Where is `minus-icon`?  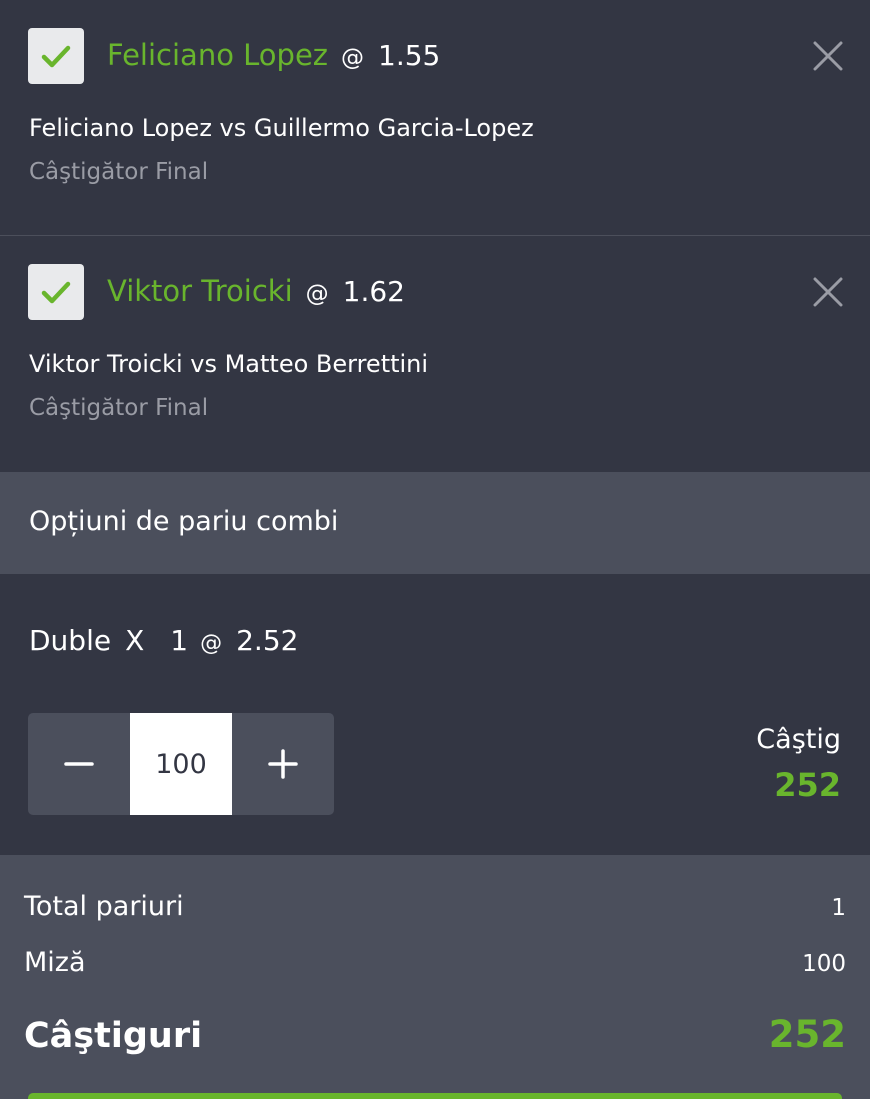 minus-icon is located at coordinates (79, 764).